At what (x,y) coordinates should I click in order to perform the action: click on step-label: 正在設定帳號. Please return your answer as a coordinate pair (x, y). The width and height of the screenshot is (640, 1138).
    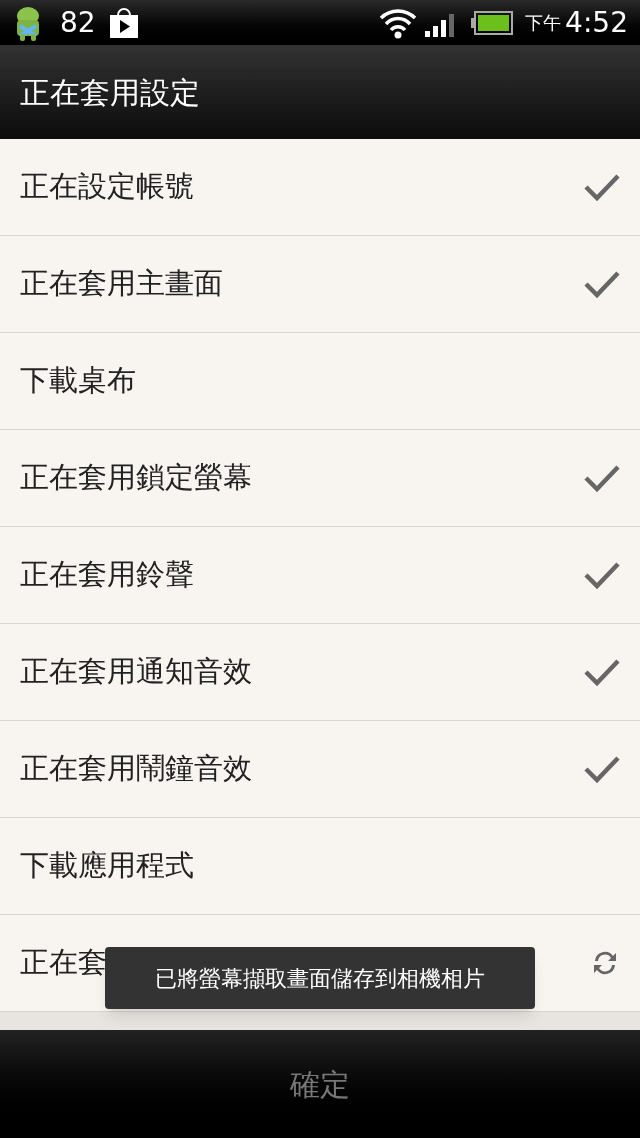
    Looking at the image, I should click on (107, 187).